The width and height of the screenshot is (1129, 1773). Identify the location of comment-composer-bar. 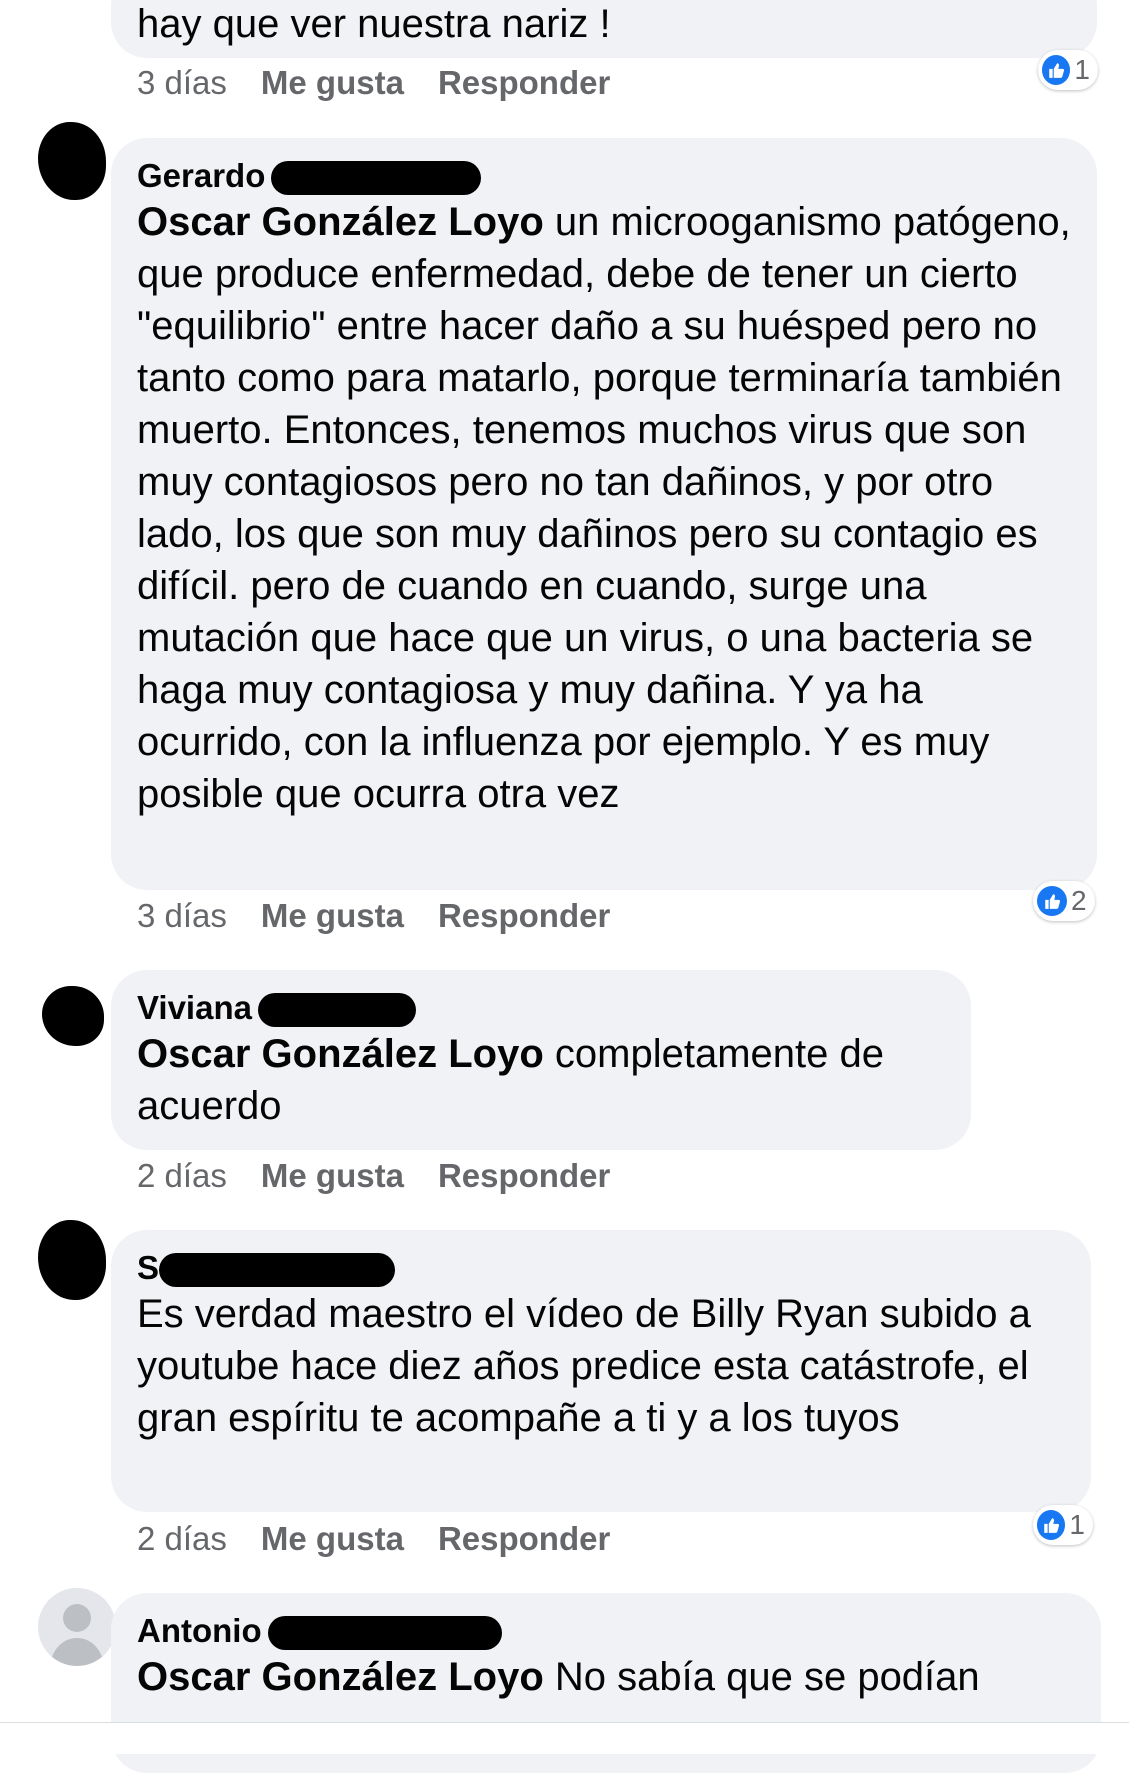
(564, 1738).